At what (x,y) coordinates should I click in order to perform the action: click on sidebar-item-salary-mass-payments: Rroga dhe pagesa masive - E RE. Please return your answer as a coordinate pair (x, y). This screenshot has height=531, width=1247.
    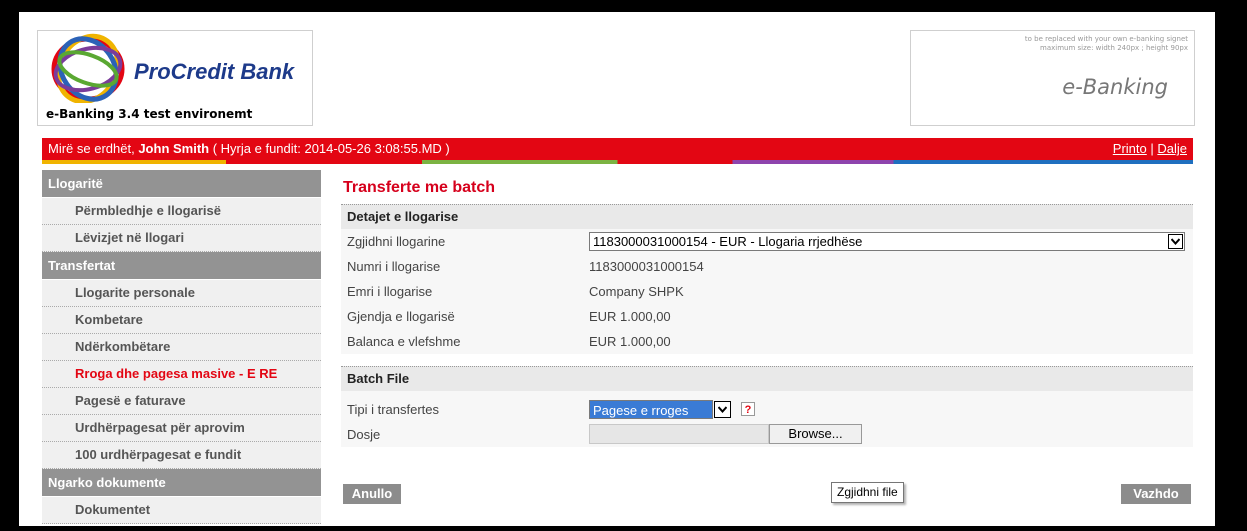
    Looking at the image, I should click on (181, 374).